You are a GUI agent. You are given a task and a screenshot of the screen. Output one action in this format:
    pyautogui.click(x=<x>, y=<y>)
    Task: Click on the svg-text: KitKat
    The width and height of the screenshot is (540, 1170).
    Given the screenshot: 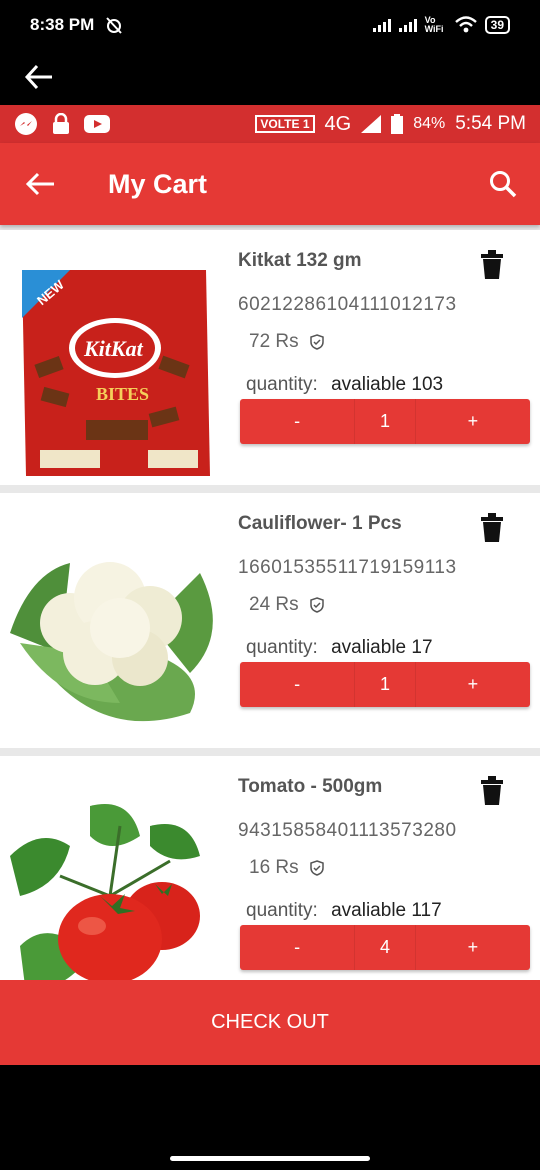 What is the action you would take?
    pyautogui.click(x=113, y=348)
    